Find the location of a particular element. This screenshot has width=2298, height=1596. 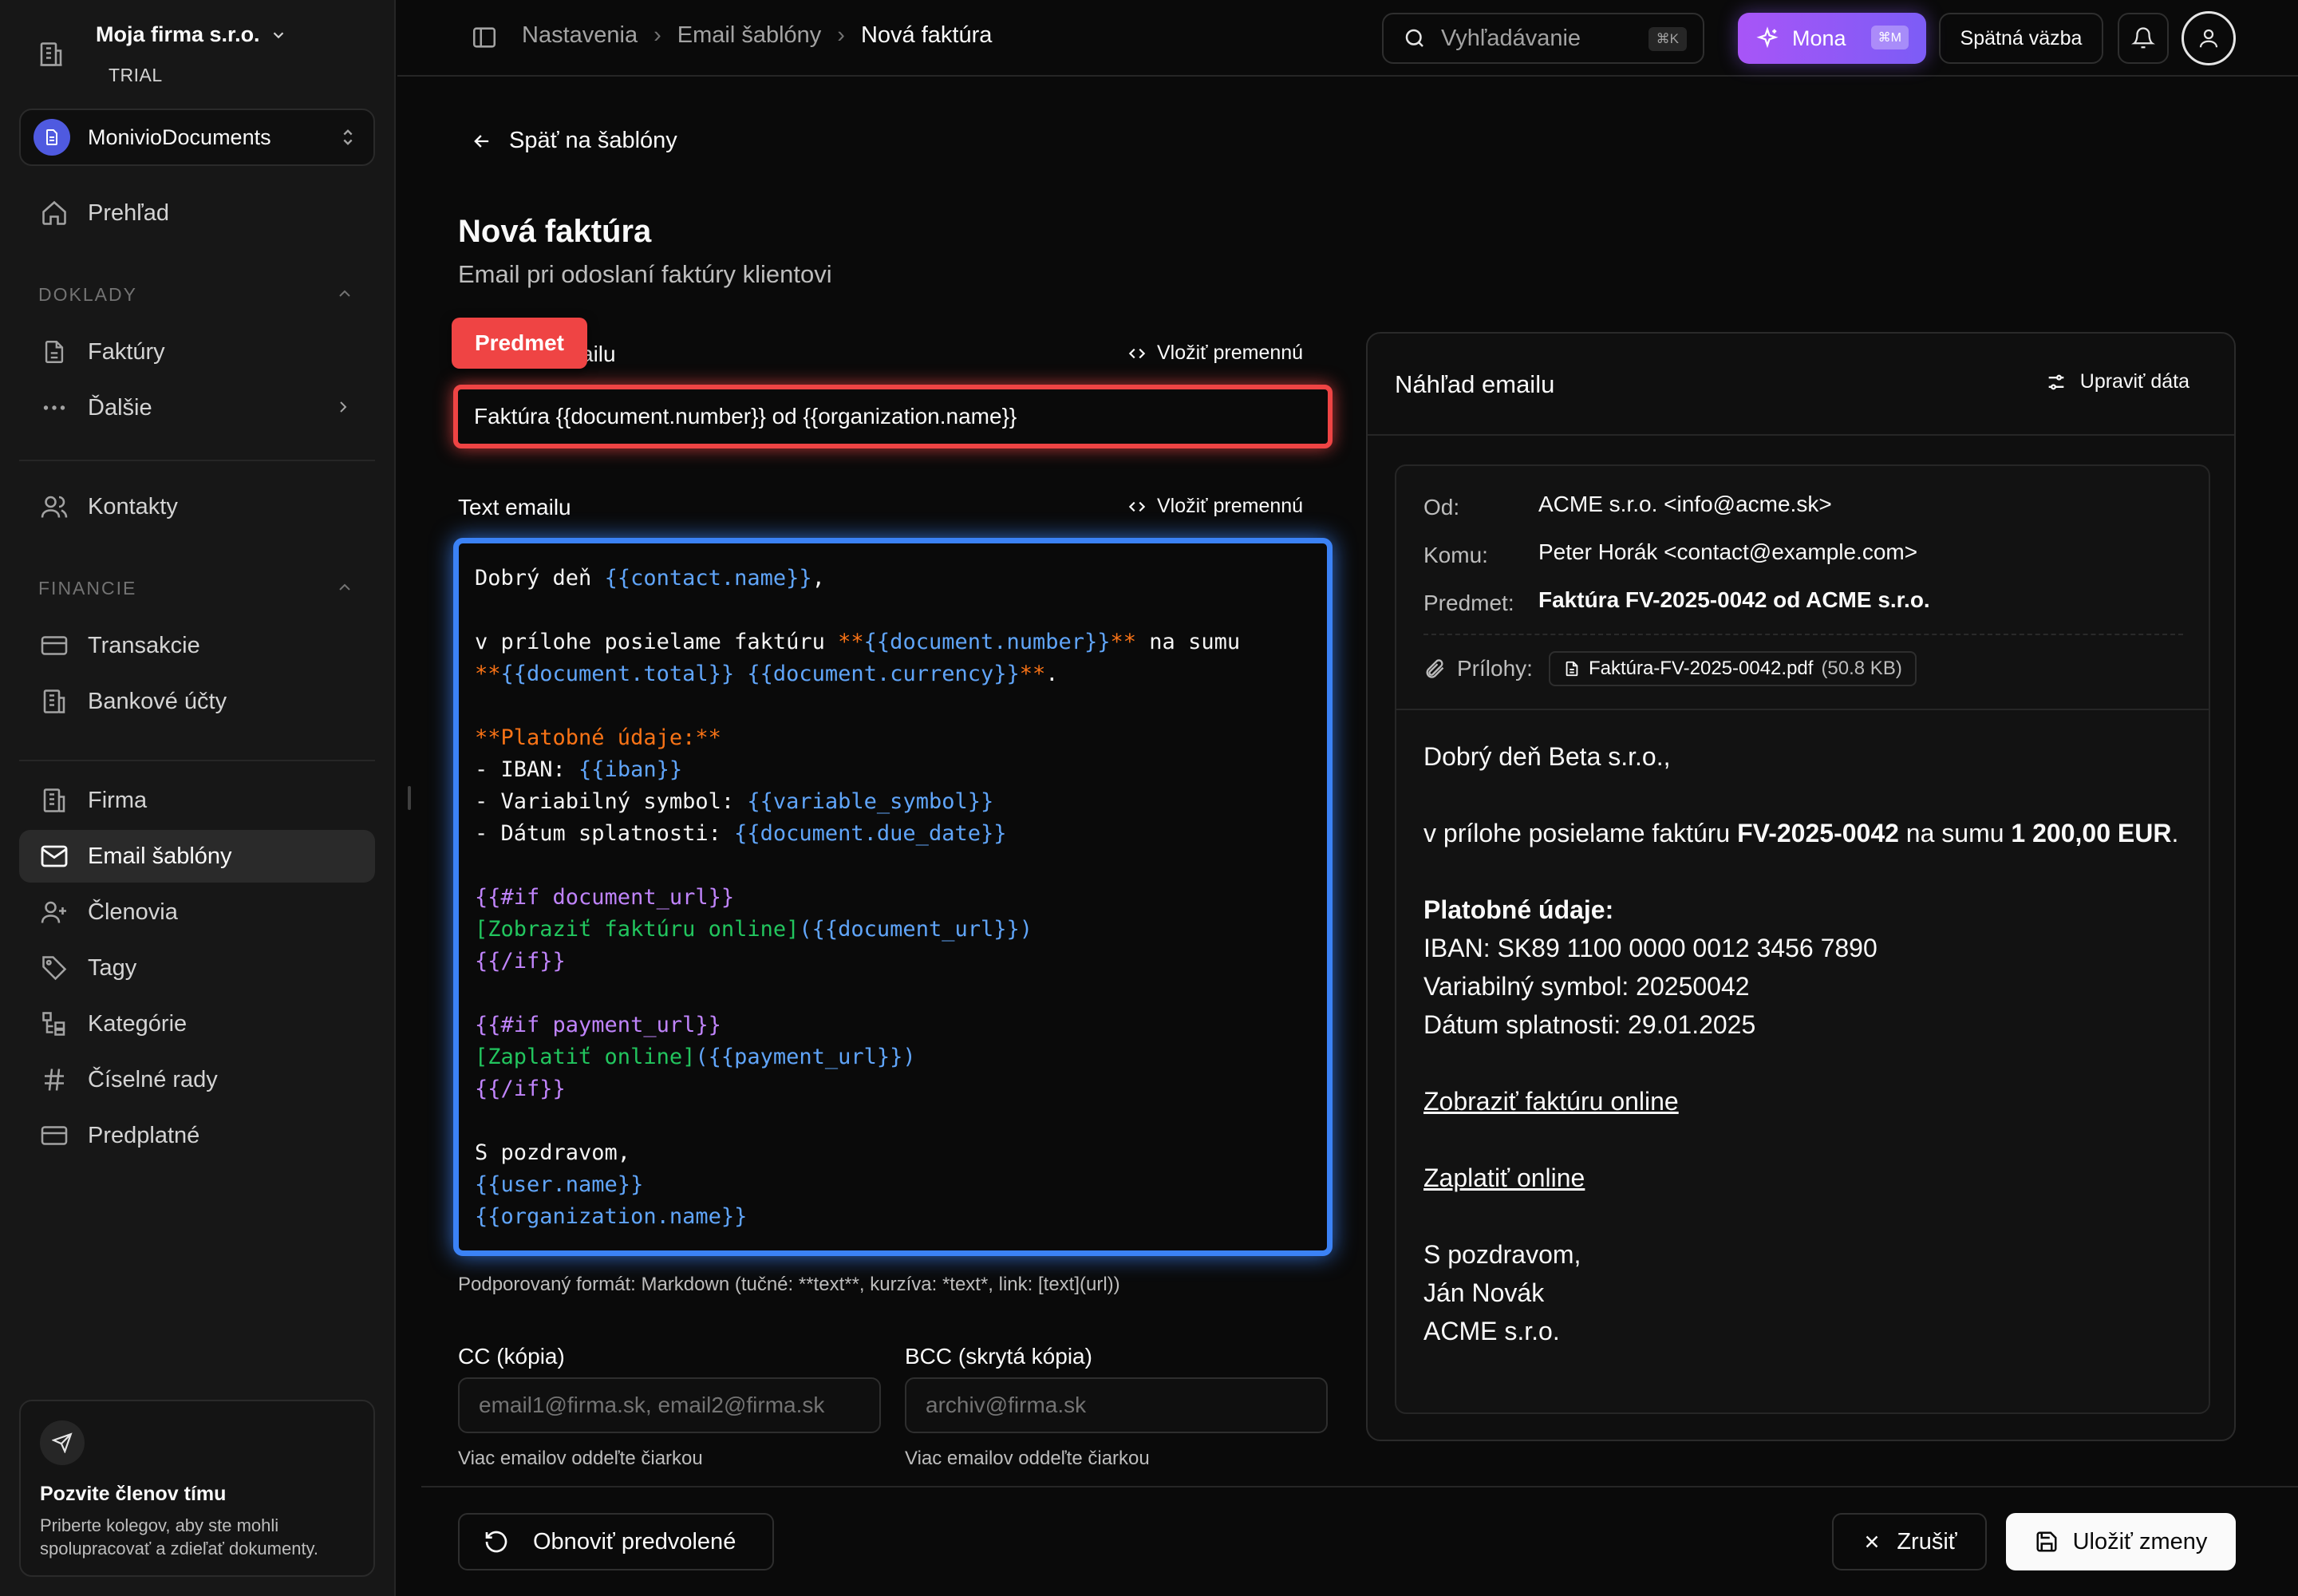

sidebar-item-predplatne: Predplatné is located at coordinates (197, 1135).